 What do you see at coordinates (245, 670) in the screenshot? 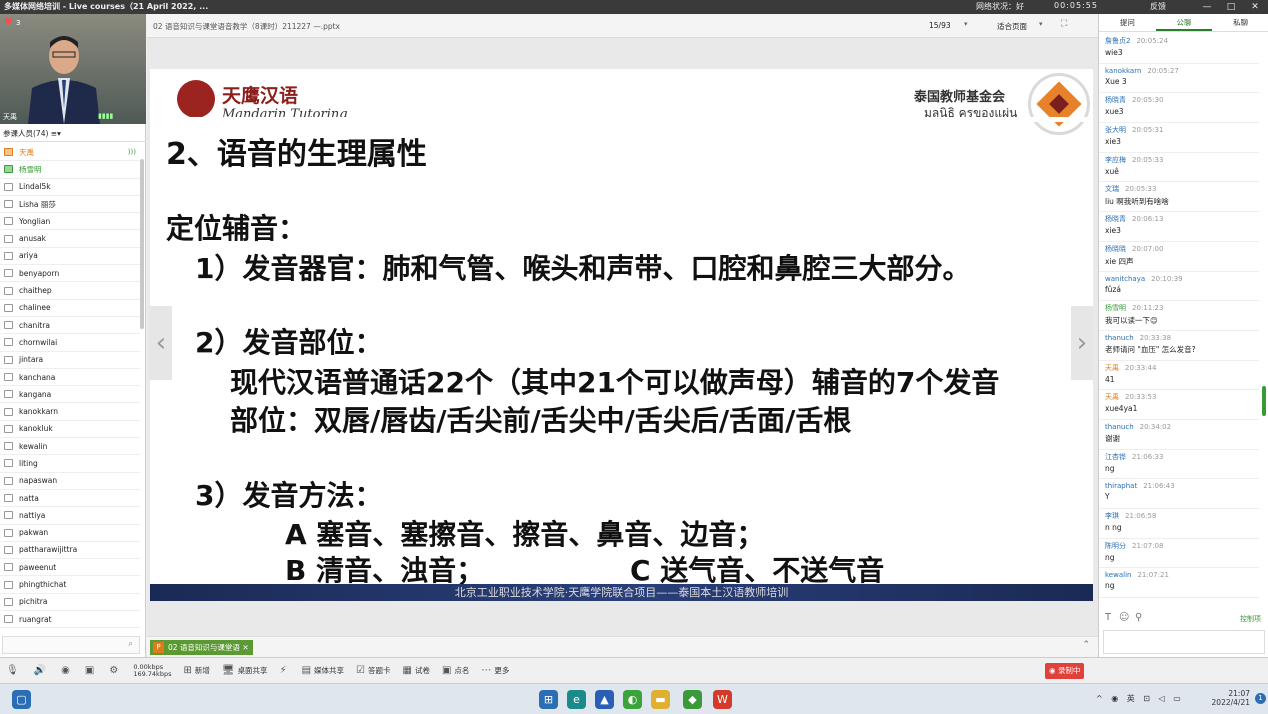
I see `desktop-share-button: 🖥 桌面共享` at bounding box center [245, 670].